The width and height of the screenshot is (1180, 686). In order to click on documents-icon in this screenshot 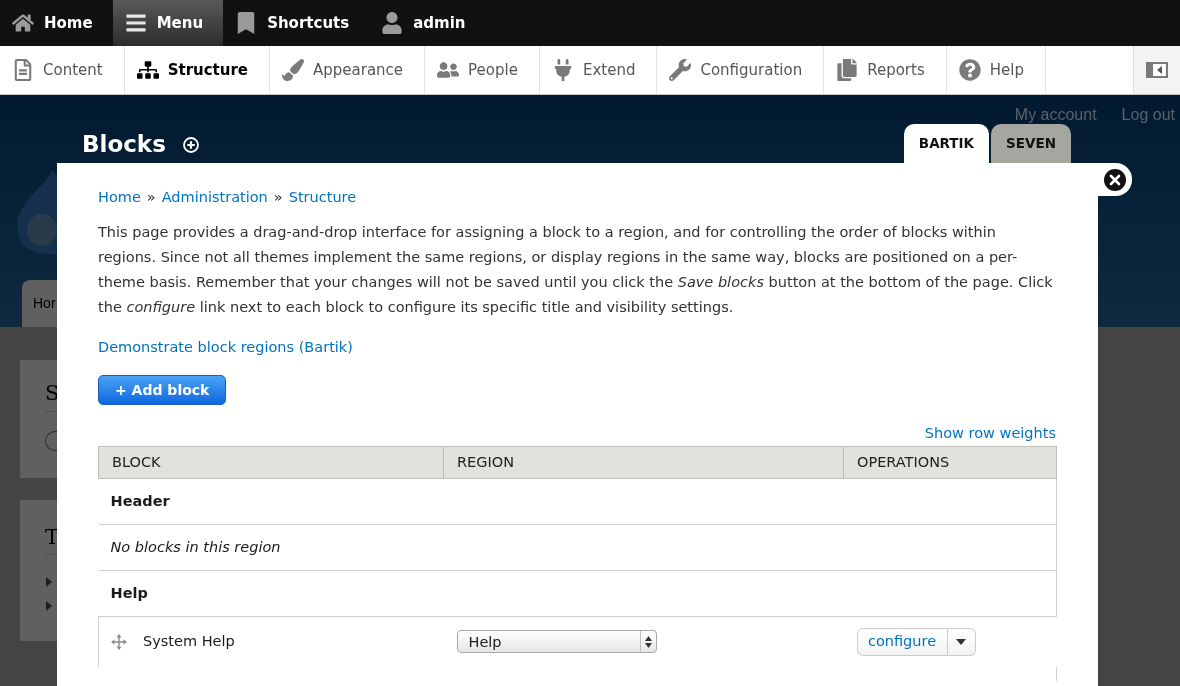, I will do `click(847, 70)`.